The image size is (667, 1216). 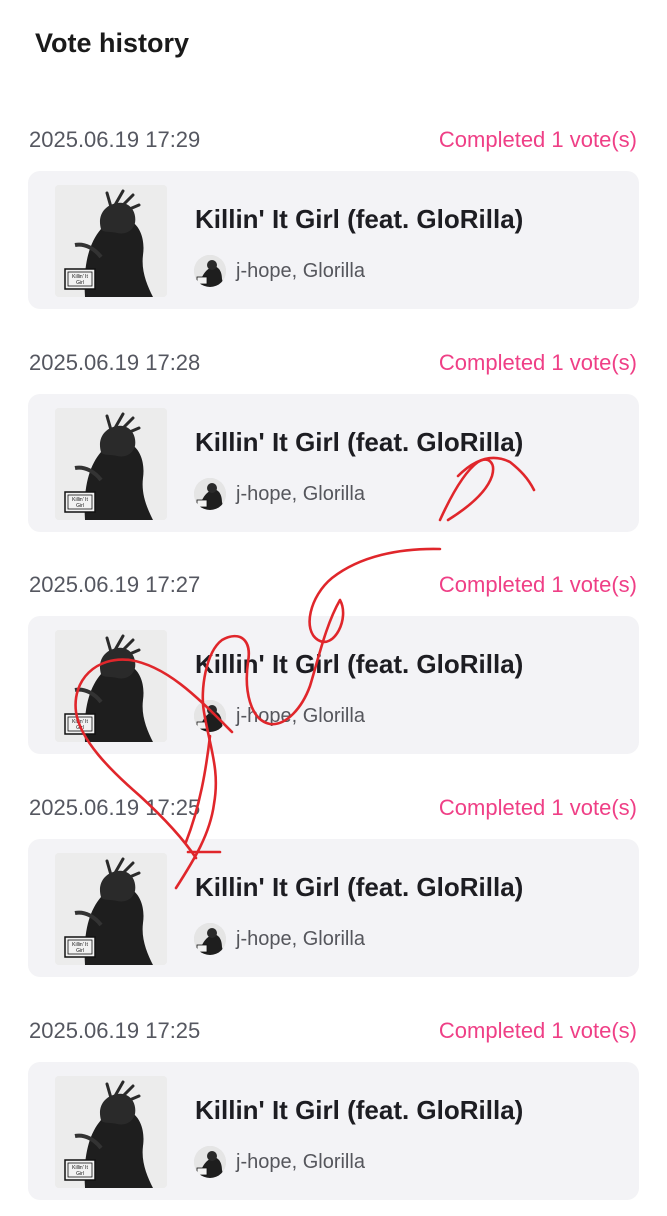 I want to click on vote-timestamp: 2025.06.19 17:28, so click(x=115, y=362).